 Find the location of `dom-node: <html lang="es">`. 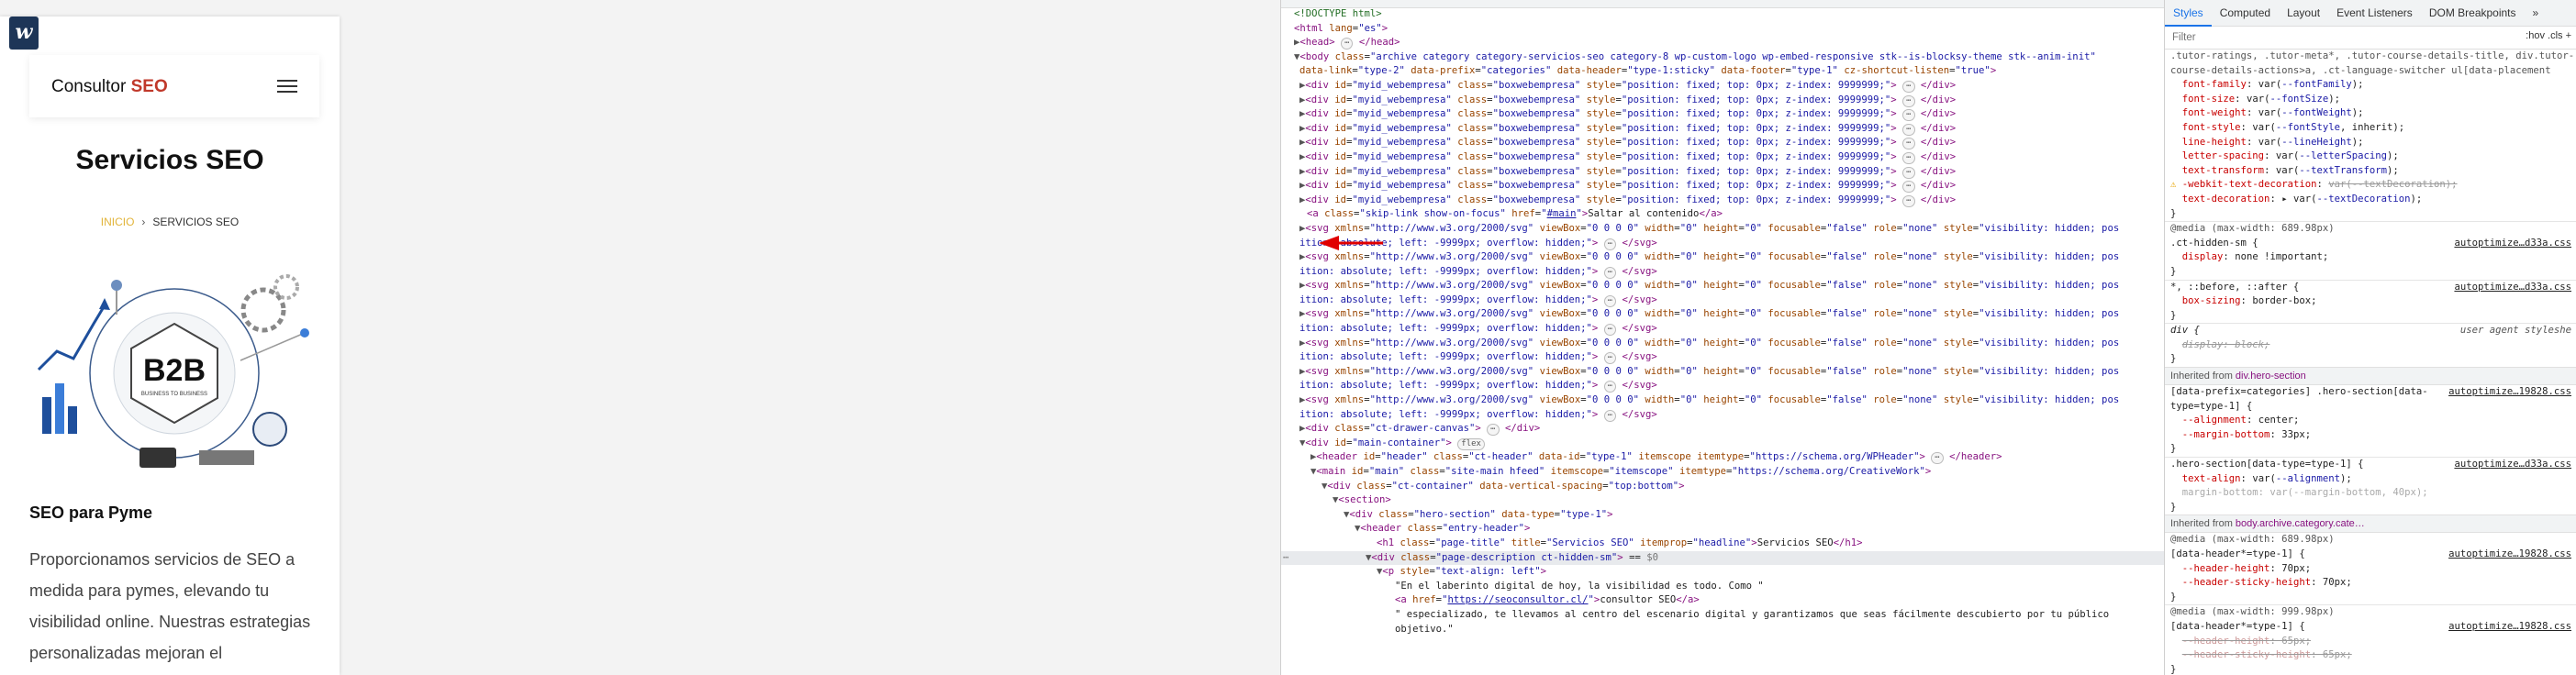

dom-node: <html lang="es"> is located at coordinates (1722, 29).